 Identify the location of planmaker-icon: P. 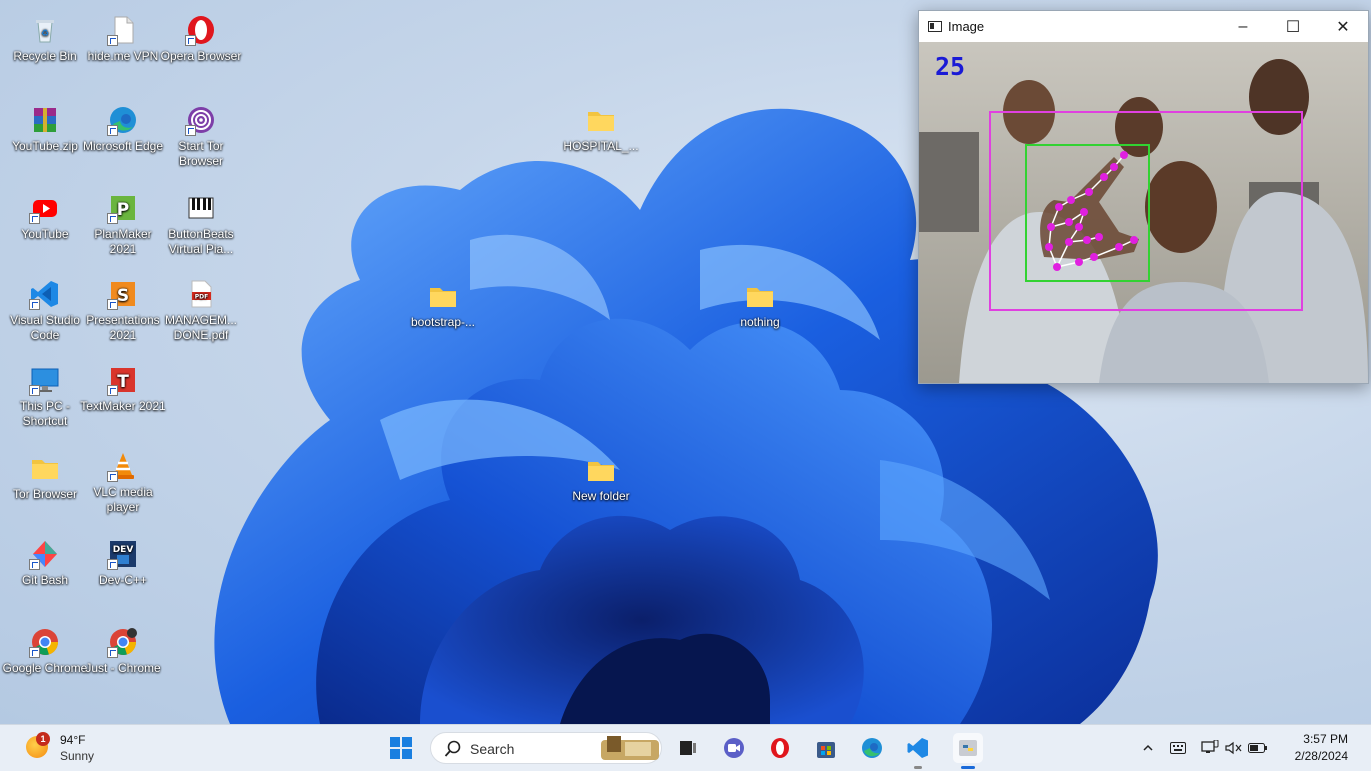
(123, 208).